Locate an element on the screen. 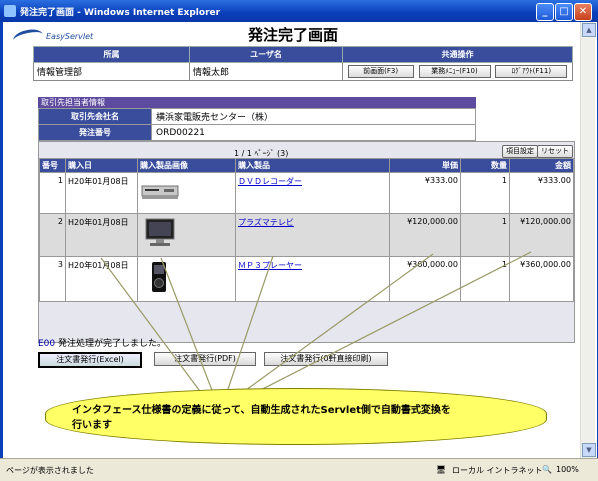 The width and height of the screenshot is (598, 481). pointer-line-product is located at coordinates (249, 327).